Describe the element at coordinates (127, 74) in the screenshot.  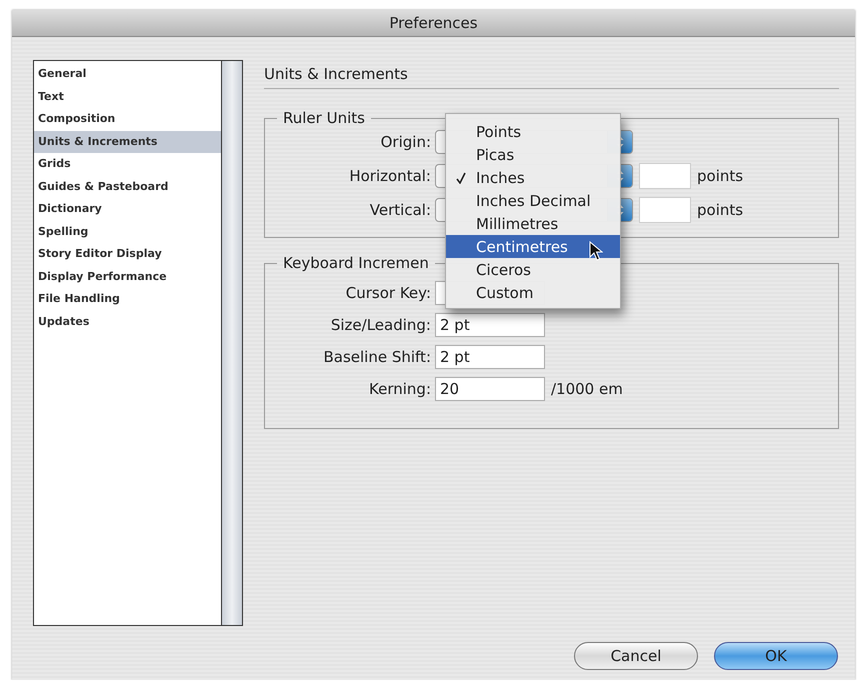
I see `sidebar-item: General` at that location.